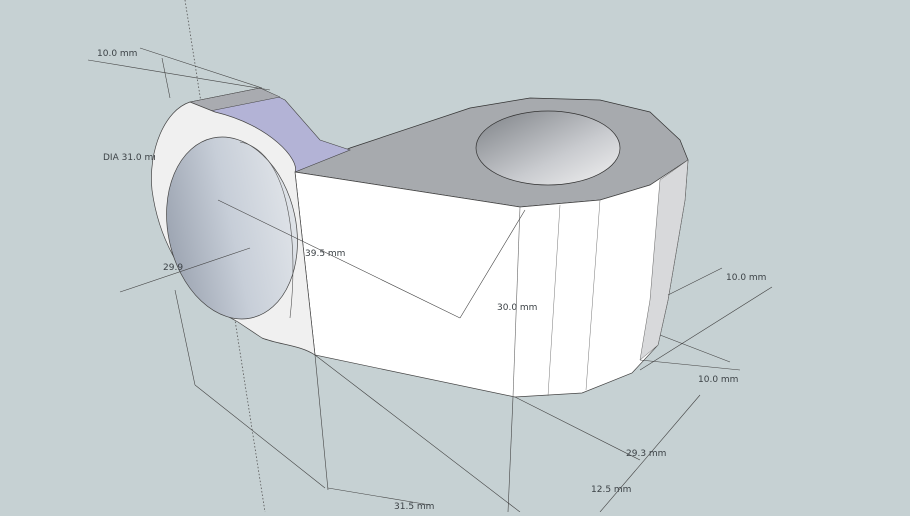 This screenshot has height=516, width=910. What do you see at coordinates (746, 278) in the screenshot?
I see `dimension-right-width: 10.0 mm` at bounding box center [746, 278].